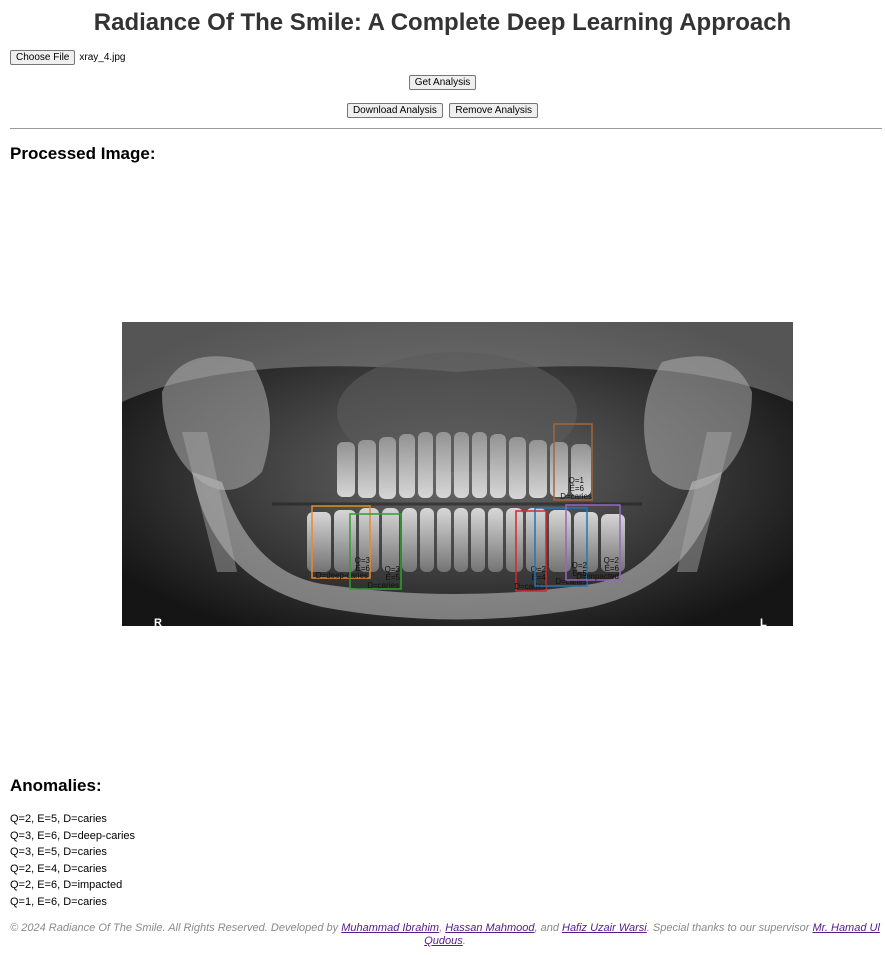 This screenshot has width=885, height=955. I want to click on get-analysis-row: Get Analysis, so click(442, 81).